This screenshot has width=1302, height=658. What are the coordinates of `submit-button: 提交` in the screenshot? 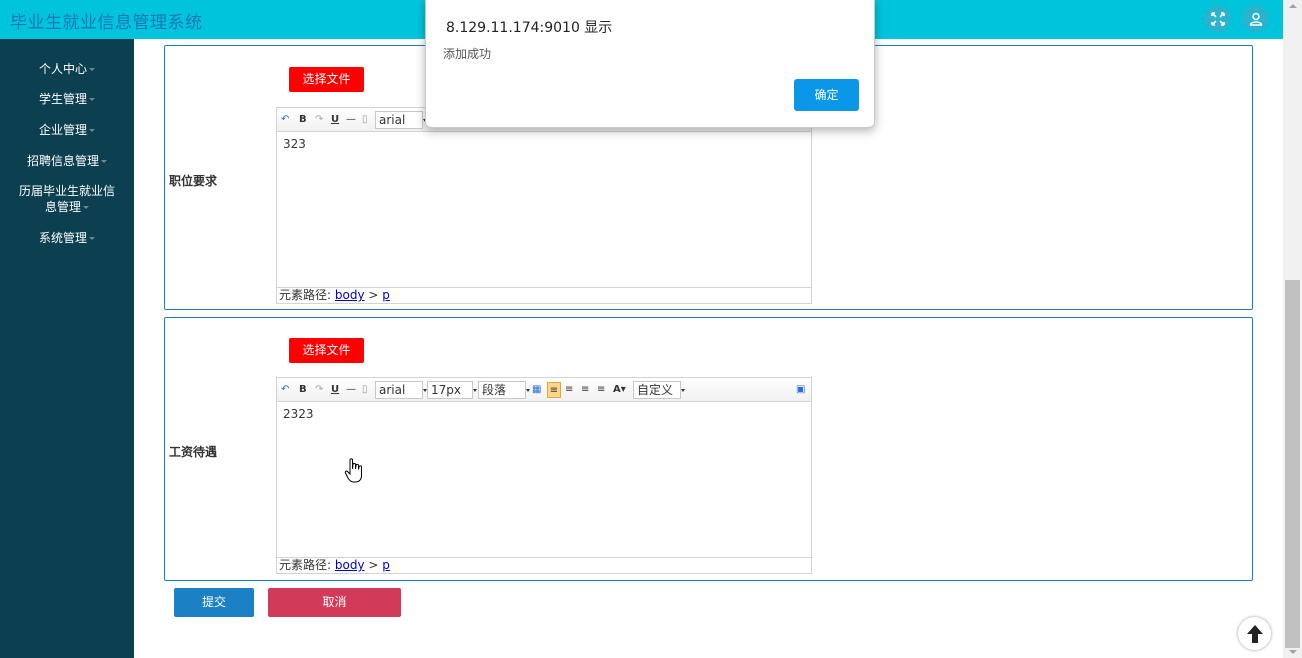 It's located at (214, 602).